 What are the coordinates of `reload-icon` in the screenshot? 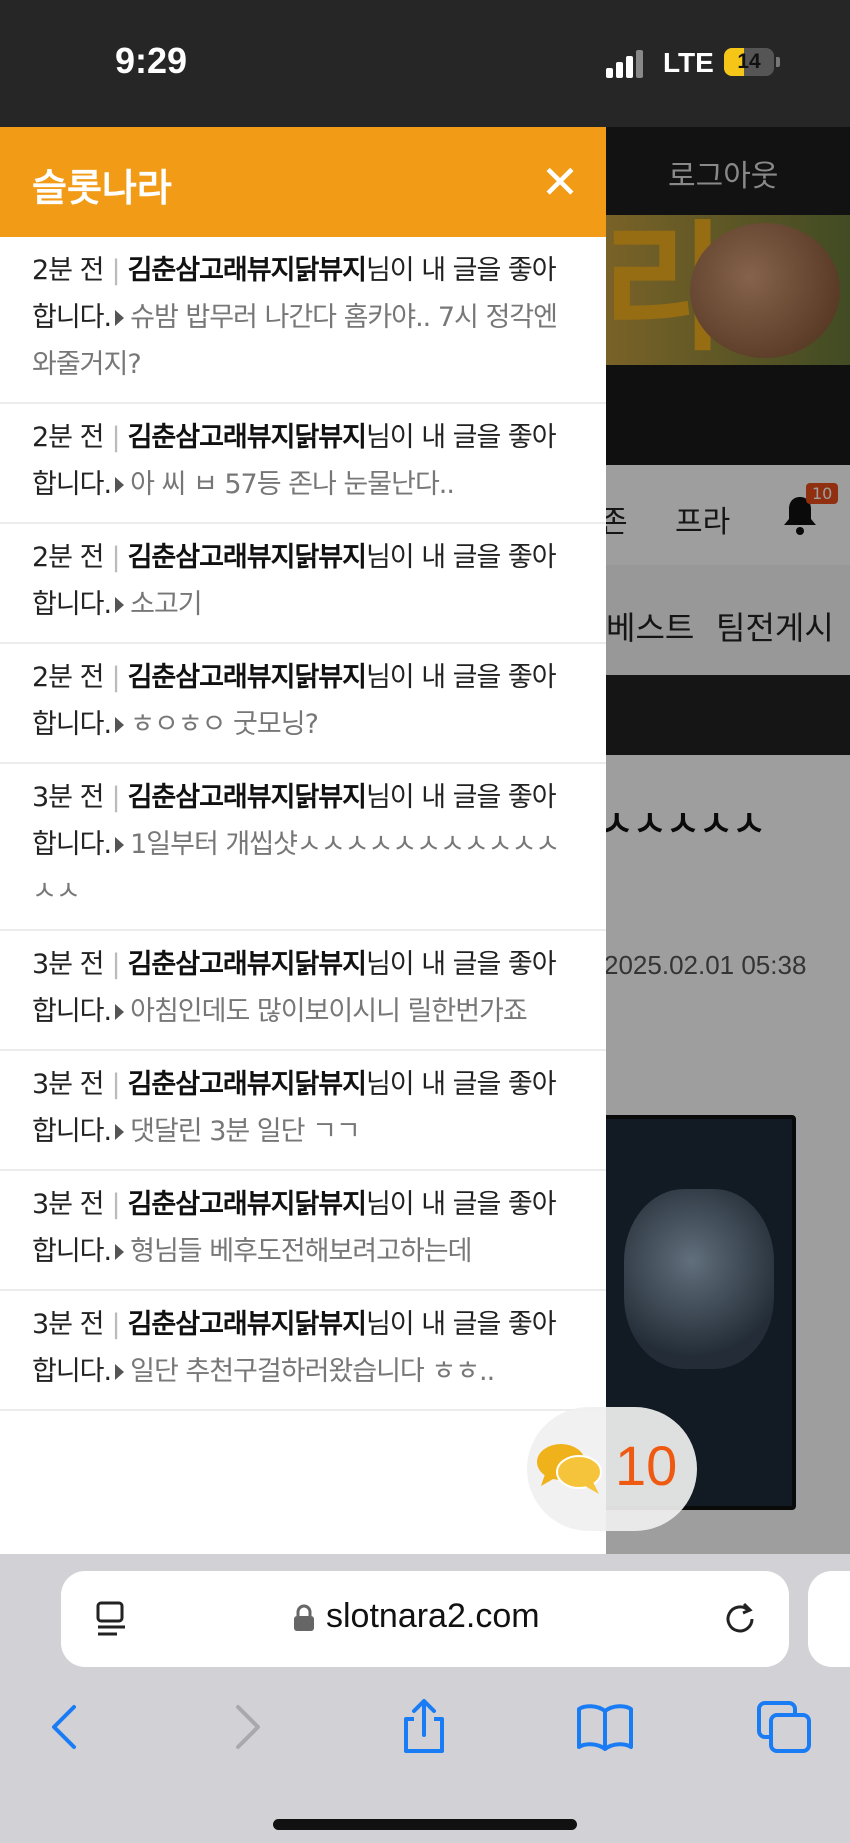 It's located at (740, 1619).